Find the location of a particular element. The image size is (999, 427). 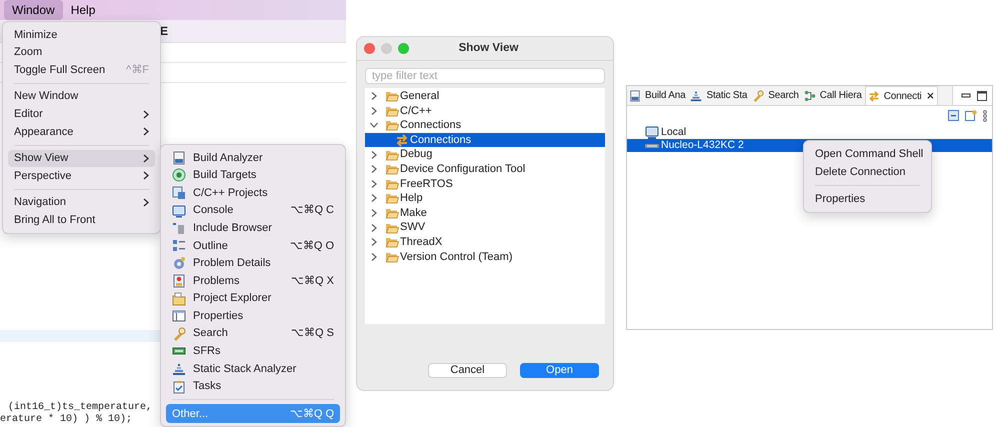

code-line: erature * 10) ) % 10); is located at coordinates (67, 420).